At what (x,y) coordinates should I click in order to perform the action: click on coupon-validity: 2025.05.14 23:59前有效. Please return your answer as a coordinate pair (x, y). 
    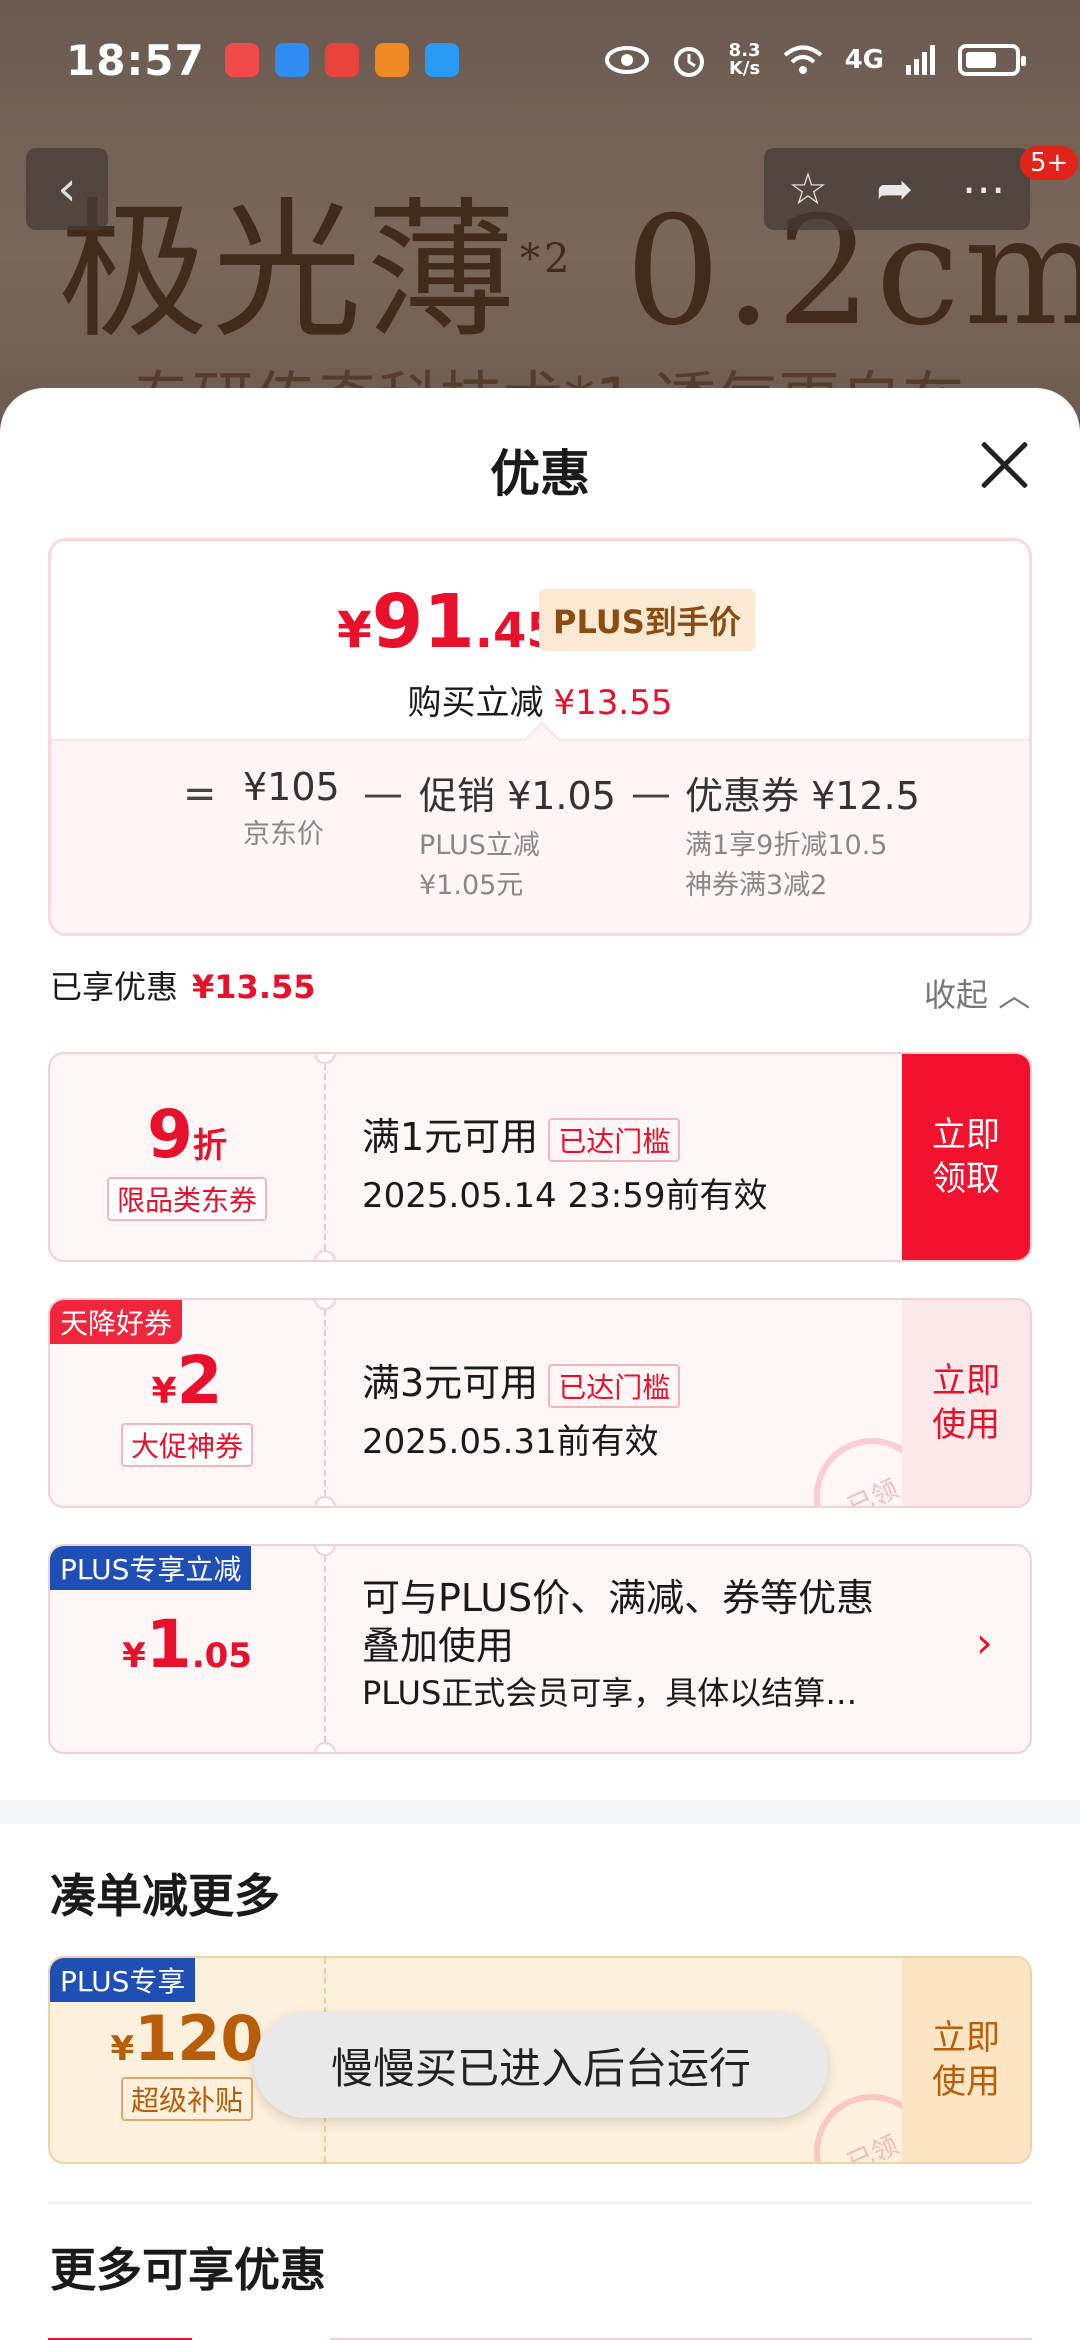
    Looking at the image, I should click on (565, 1195).